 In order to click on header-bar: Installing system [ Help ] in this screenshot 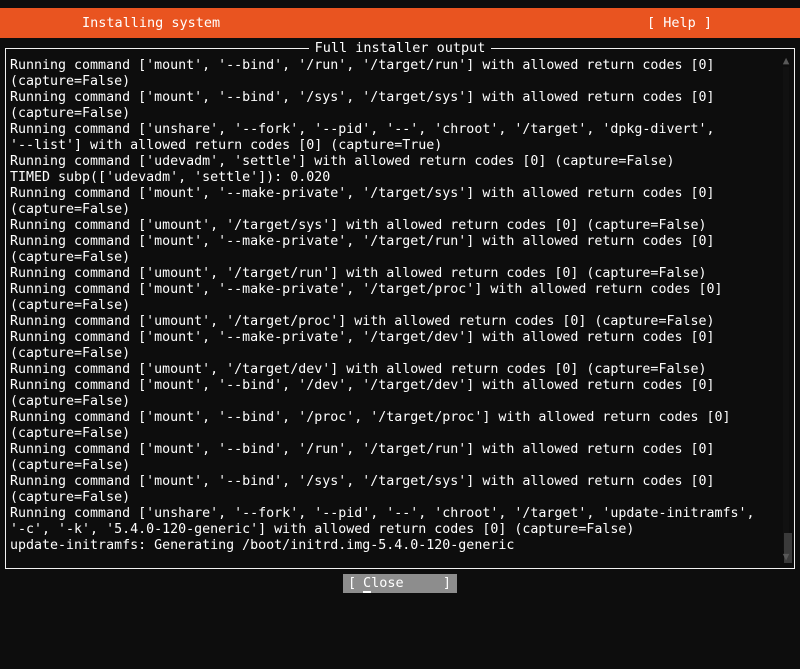, I will do `click(400, 23)`.